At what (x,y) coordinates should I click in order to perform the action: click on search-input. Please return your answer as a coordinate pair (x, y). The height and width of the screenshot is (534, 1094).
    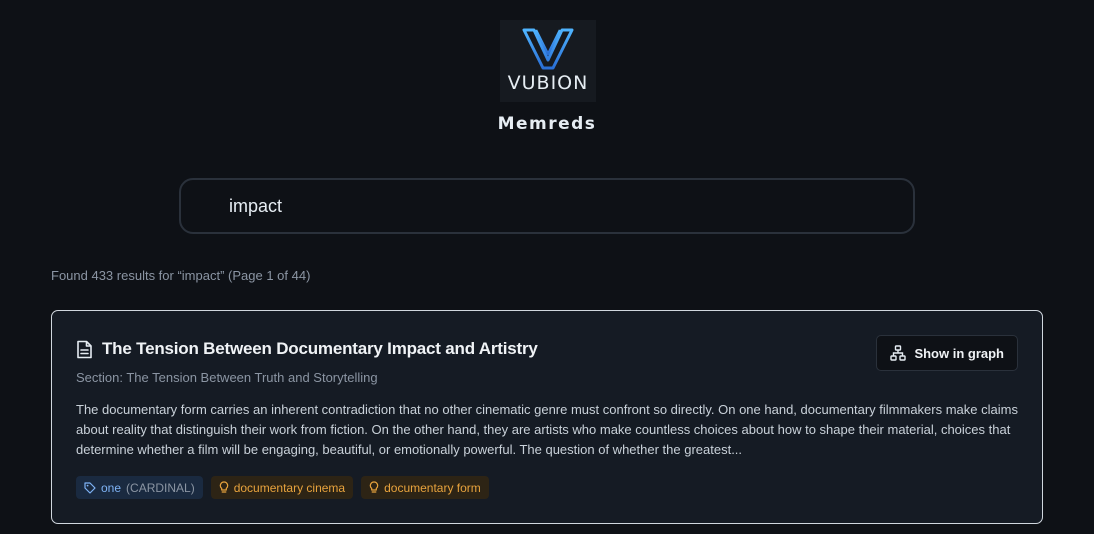
    Looking at the image, I should click on (559, 206).